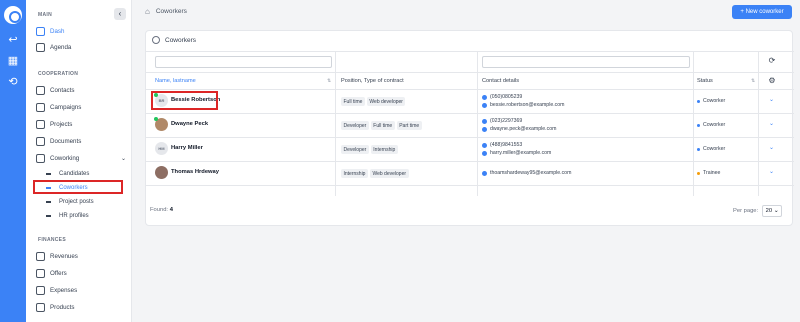 The height and width of the screenshot is (322, 800). Describe the element at coordinates (40, 31) in the screenshot. I see `dashboard-icon` at that location.